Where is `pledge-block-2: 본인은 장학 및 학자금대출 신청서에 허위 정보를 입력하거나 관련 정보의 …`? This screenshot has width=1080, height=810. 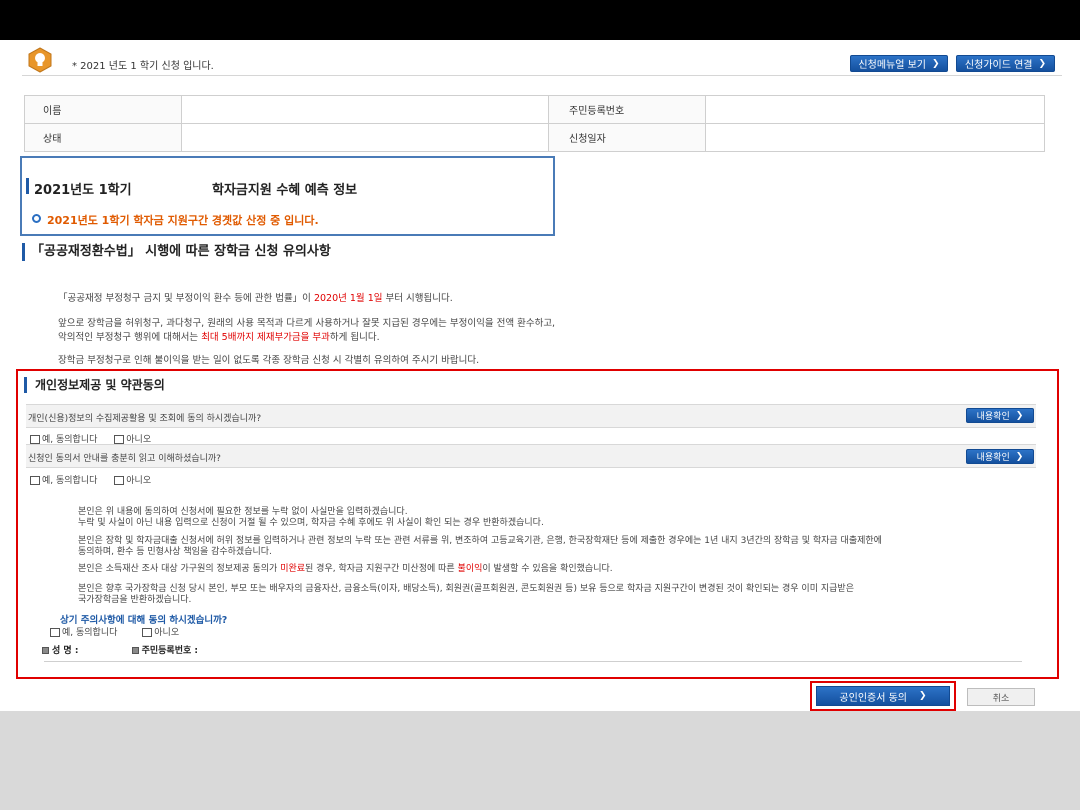
pledge-block-2: 본인은 장학 및 학자금대출 신청서에 허위 정보를 입력하거나 관련 정보의 … is located at coordinates (480, 547).